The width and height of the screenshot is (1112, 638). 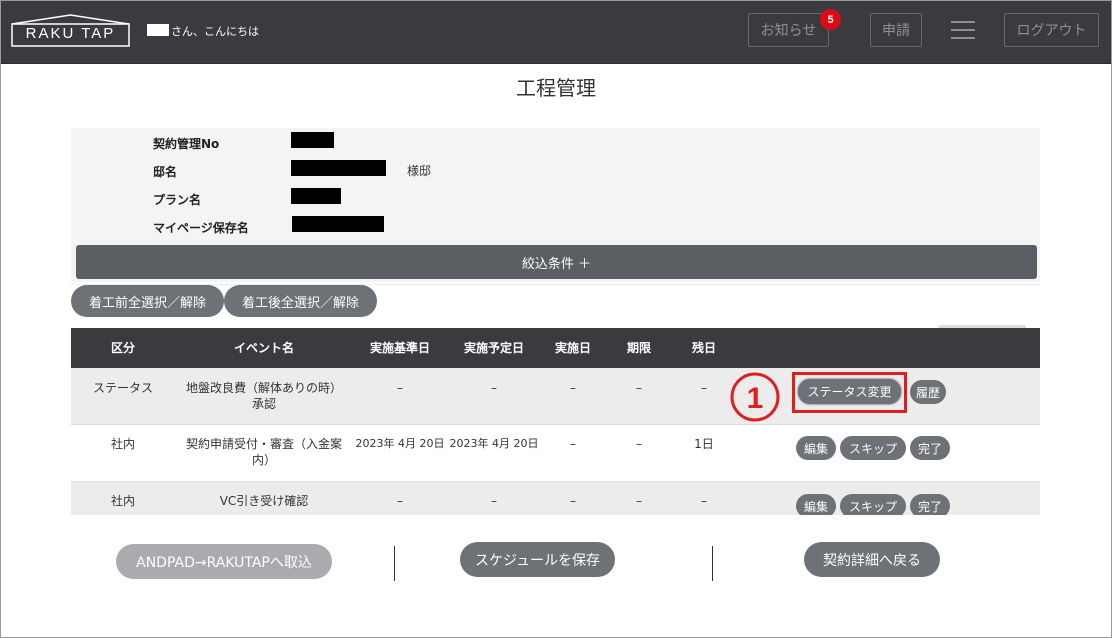 What do you see at coordinates (494, 443) in the screenshot?
I see `row-planned-date: 2023年 4月 20日` at bounding box center [494, 443].